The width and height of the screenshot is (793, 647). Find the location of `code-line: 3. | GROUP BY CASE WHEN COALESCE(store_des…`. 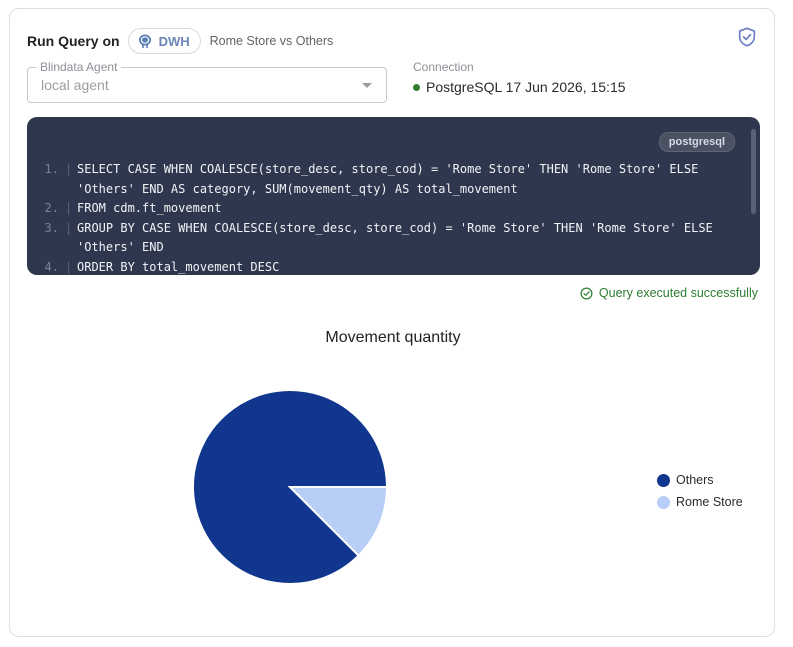

code-line: 3. | GROUP BY CASE WHEN COALESCE(store_des… is located at coordinates (373, 238).